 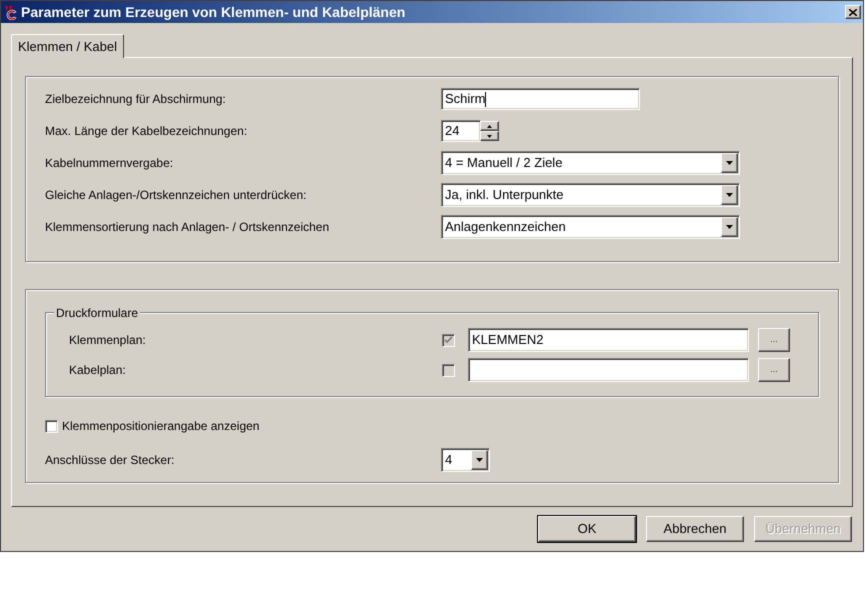 What do you see at coordinates (67, 46) in the screenshot?
I see `tab: Klemmen / Kabel` at bounding box center [67, 46].